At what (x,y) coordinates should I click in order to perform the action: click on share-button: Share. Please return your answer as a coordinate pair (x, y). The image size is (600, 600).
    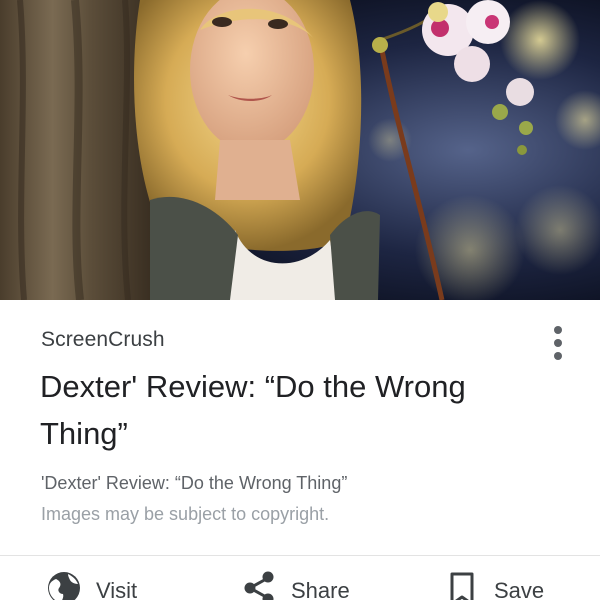
    Looking at the image, I should click on (295, 585).